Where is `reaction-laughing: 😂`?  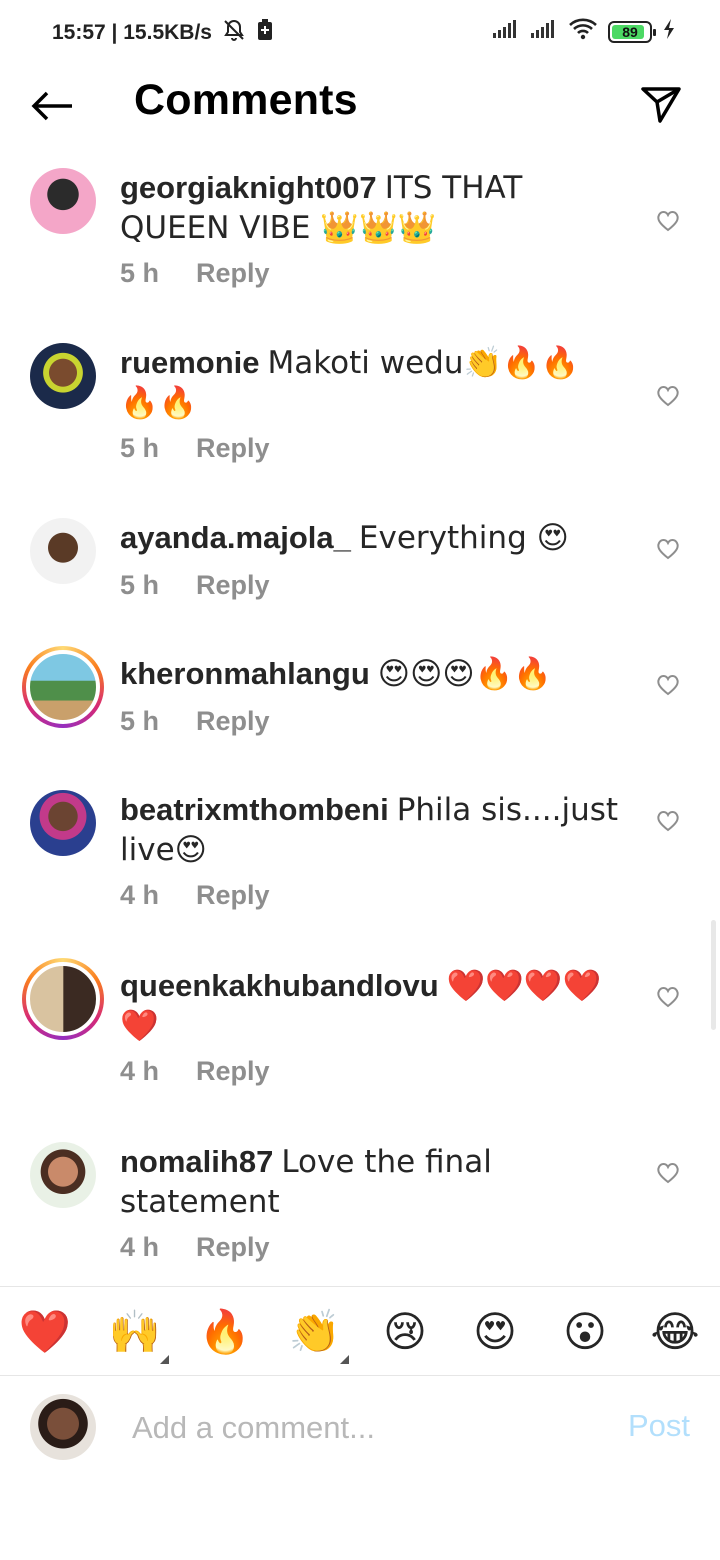 reaction-laughing: 😂 is located at coordinates (675, 1332).